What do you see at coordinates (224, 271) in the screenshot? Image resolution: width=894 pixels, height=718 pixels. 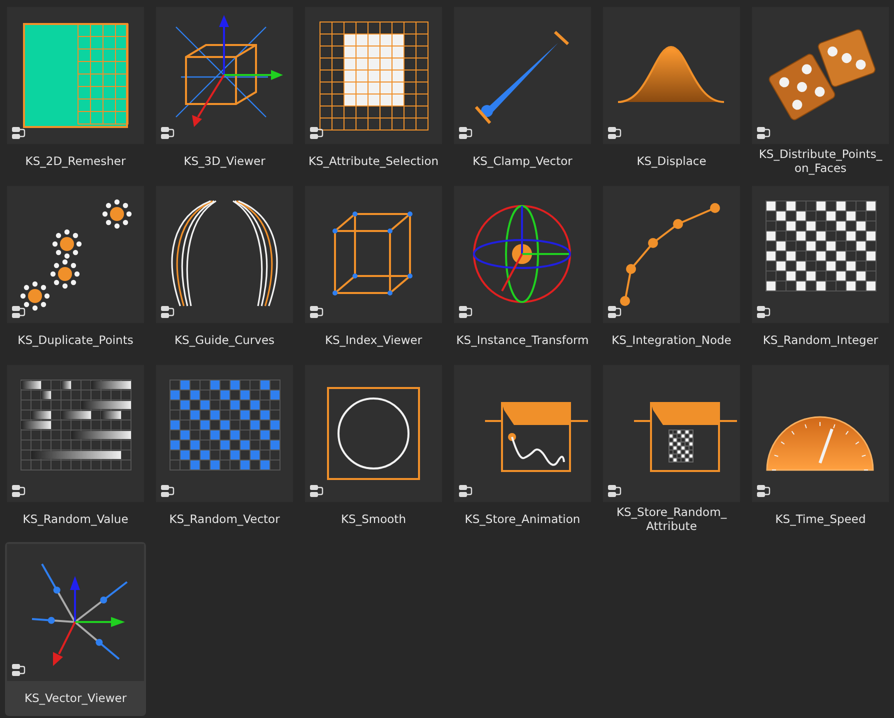 I see `asset-tile: KS_Guide_Curves` at bounding box center [224, 271].